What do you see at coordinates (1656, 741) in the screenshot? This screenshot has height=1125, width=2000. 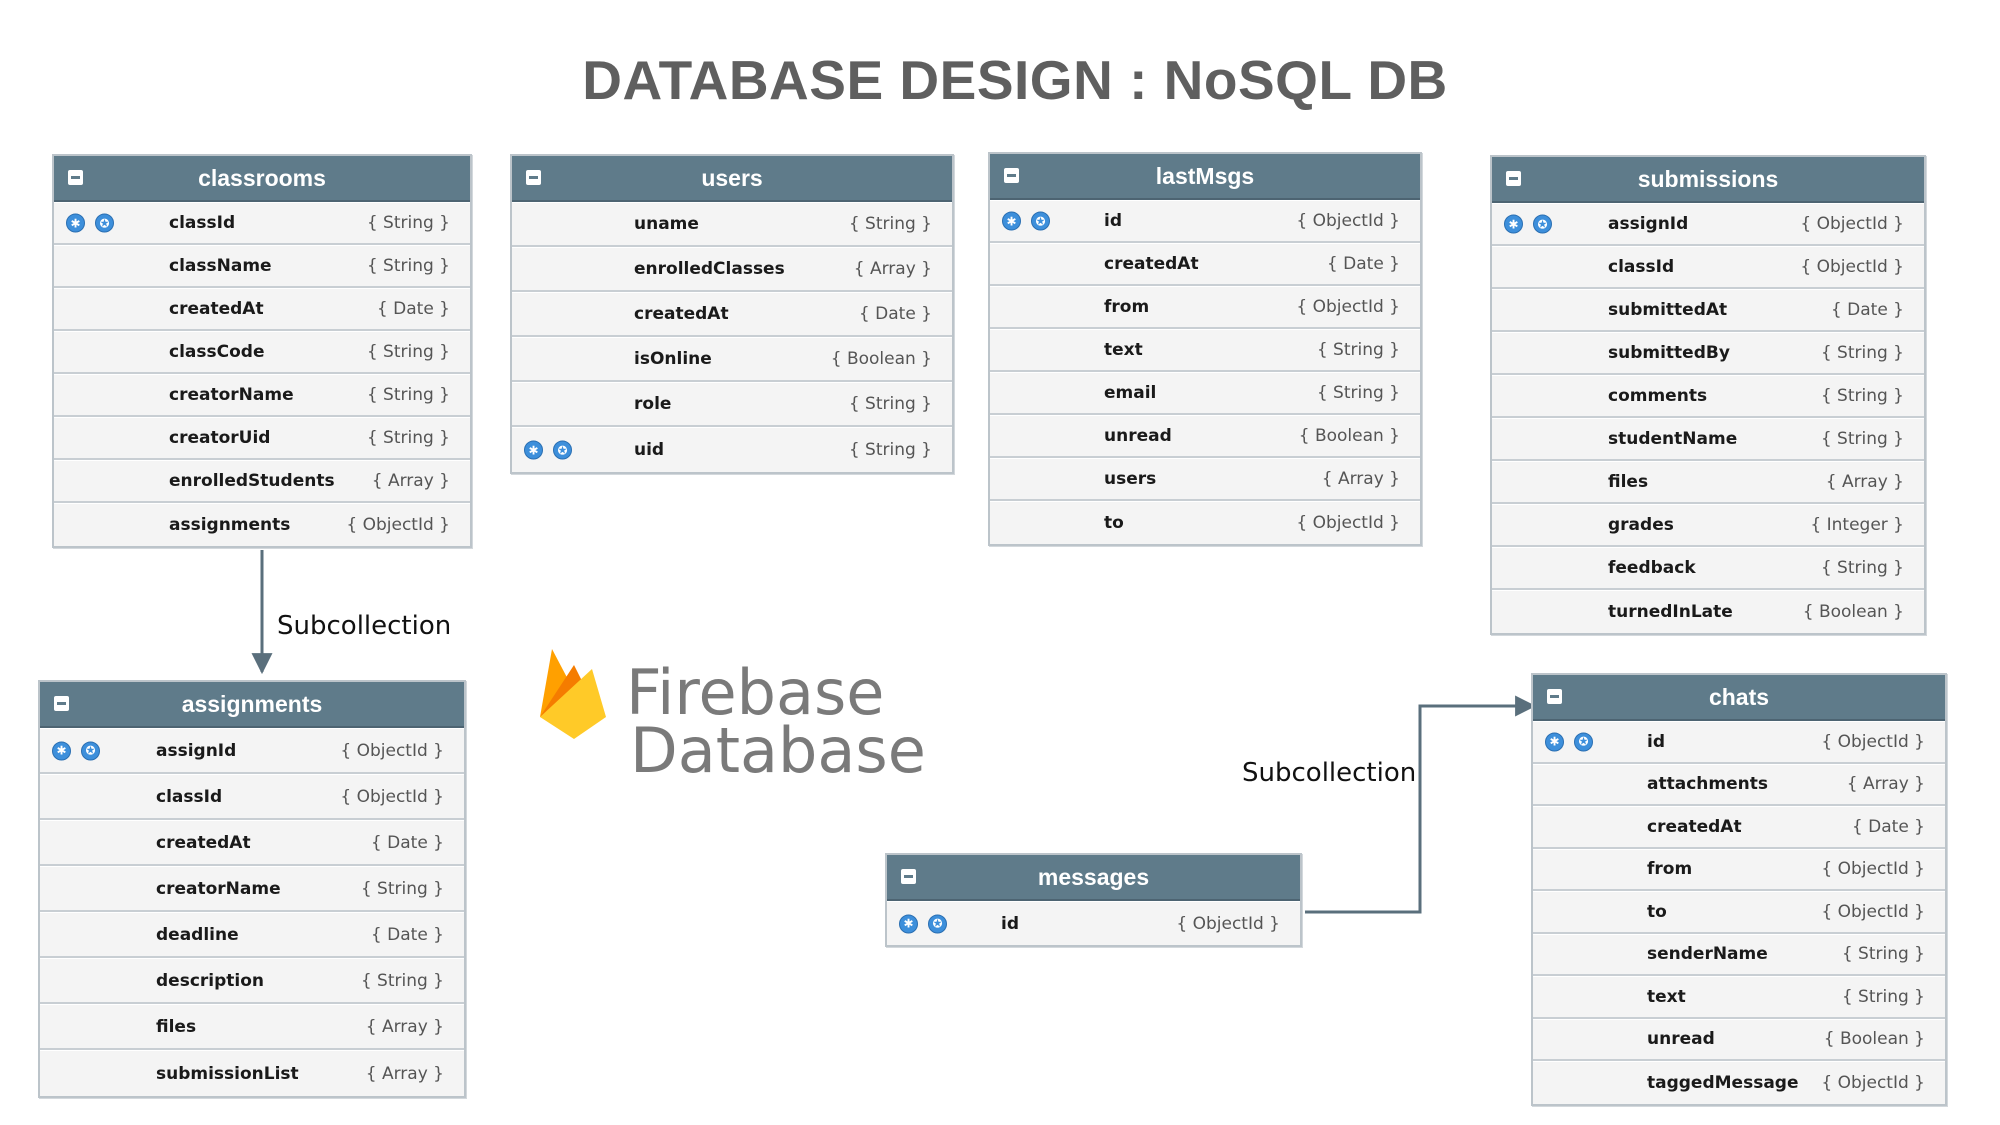 I see `field-name: id` at bounding box center [1656, 741].